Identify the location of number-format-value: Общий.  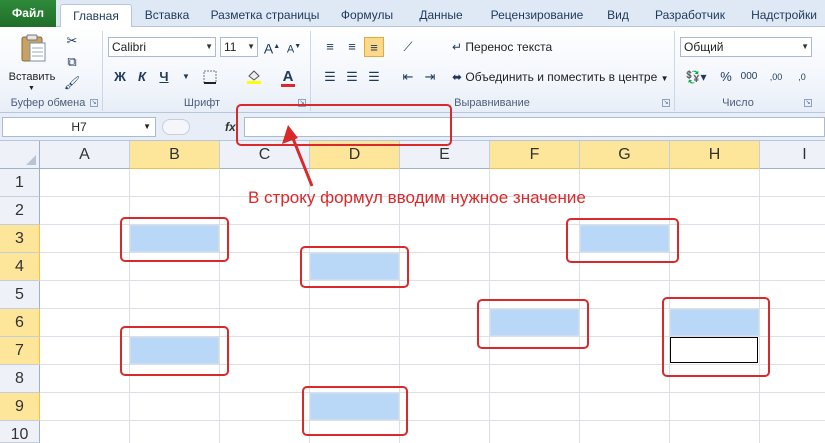
(704, 47).